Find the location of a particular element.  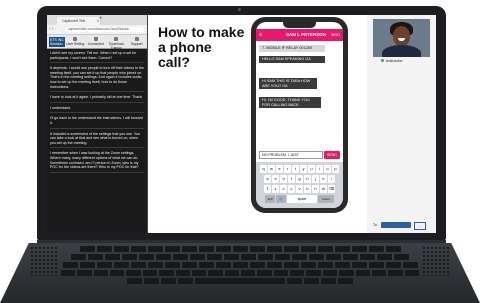

key: f is located at coordinates (291, 179).